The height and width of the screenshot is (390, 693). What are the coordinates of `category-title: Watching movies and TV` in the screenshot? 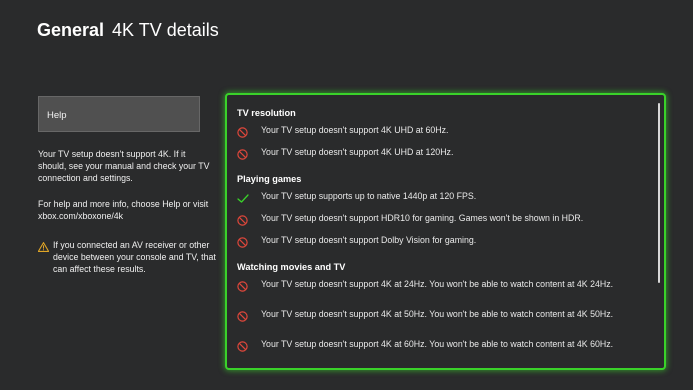 It's located at (291, 267).